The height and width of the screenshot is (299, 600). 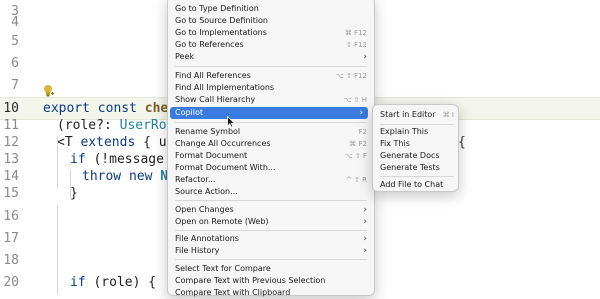 I want to click on shortcut-hint: F2, so click(x=362, y=132).